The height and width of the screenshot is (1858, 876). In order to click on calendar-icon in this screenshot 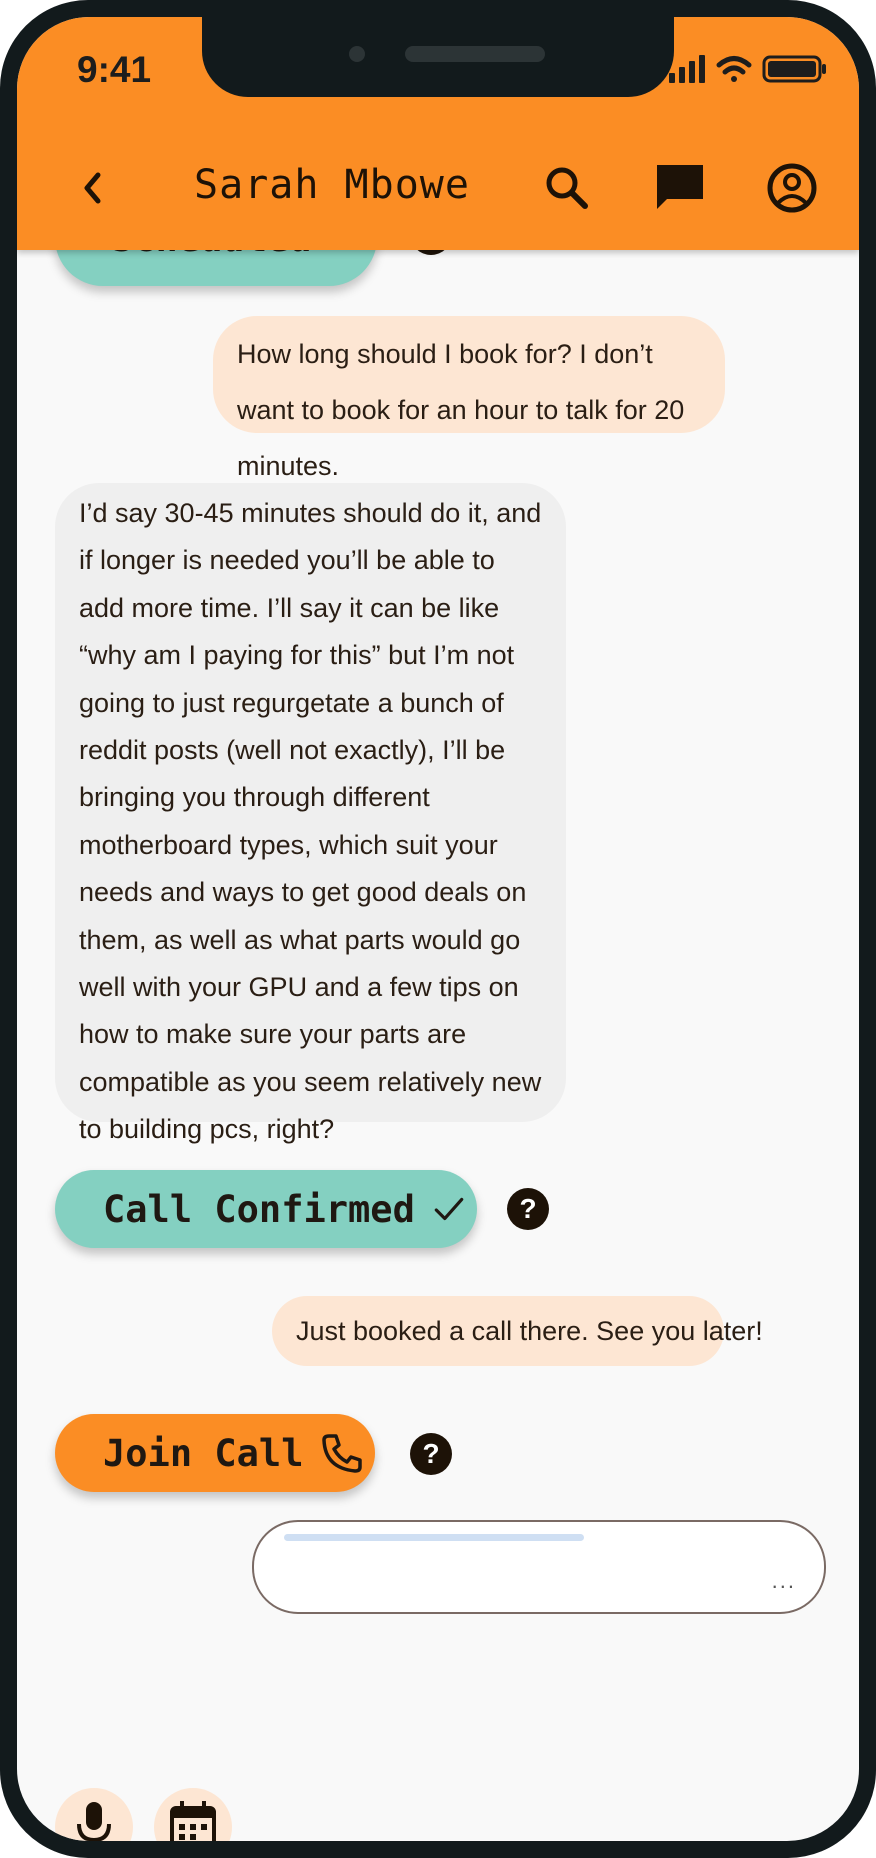, I will do `click(193, 1821)`.